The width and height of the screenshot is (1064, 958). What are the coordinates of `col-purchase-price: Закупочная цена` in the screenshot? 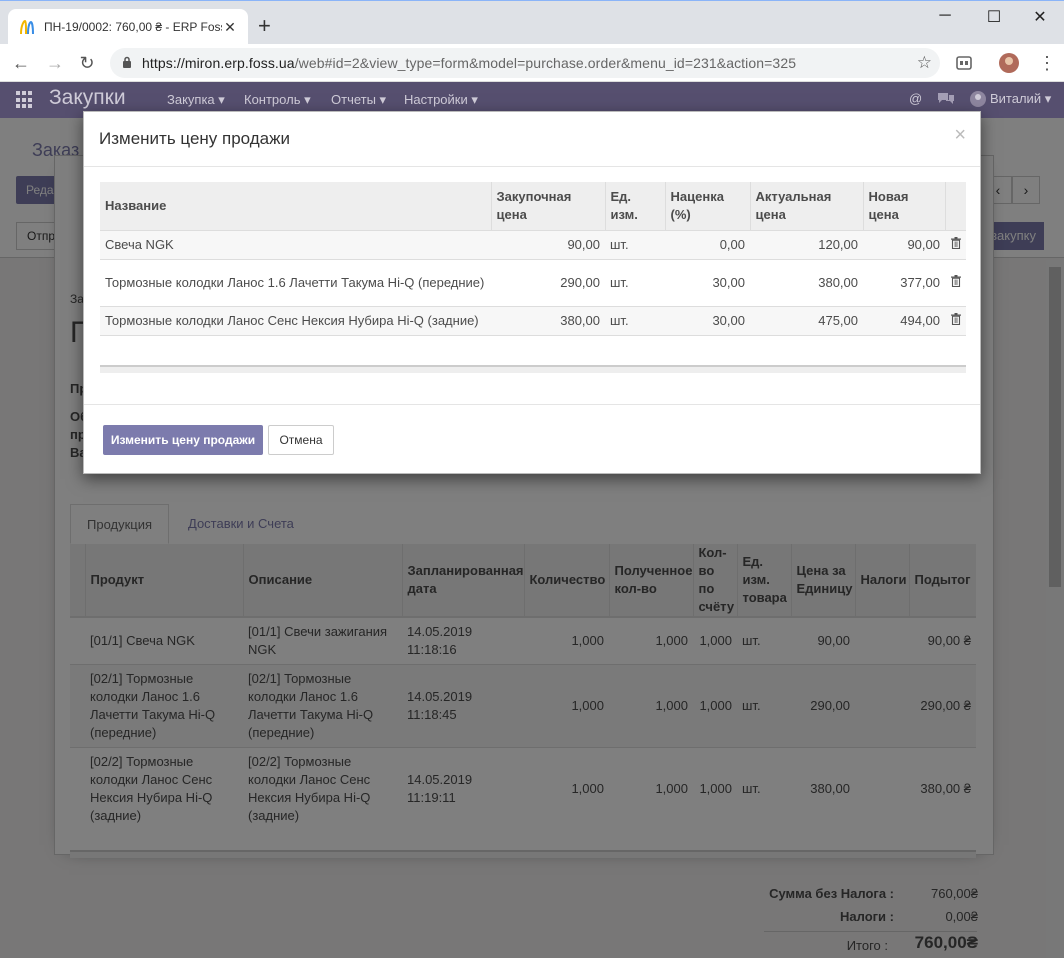 It's located at (547, 206).